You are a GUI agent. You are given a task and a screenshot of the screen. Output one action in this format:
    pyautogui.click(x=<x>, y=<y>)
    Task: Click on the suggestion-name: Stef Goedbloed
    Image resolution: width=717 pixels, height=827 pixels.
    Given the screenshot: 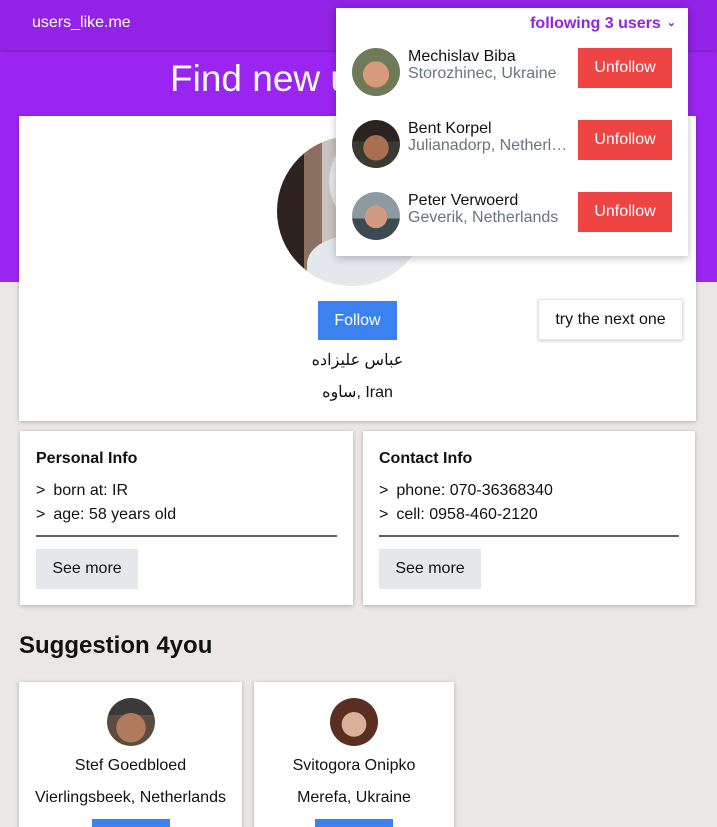 What is the action you would take?
    pyautogui.click(x=130, y=765)
    